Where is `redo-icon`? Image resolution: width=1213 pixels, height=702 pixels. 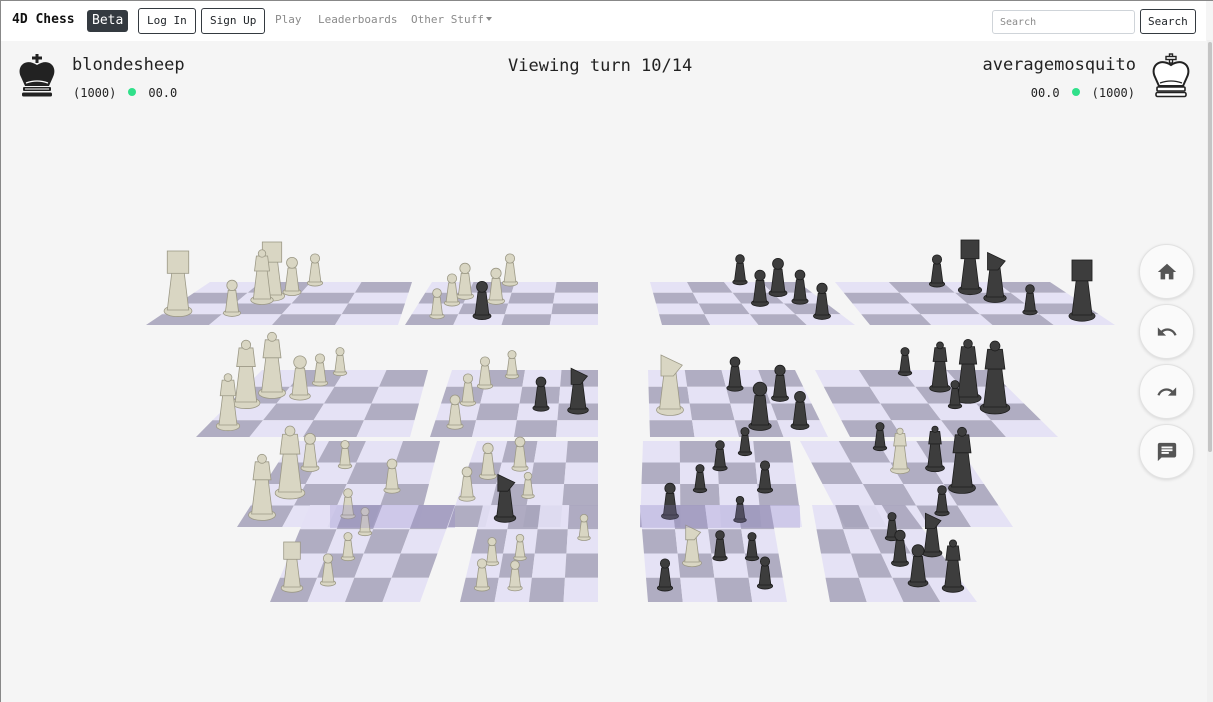
redo-icon is located at coordinates (1166, 391).